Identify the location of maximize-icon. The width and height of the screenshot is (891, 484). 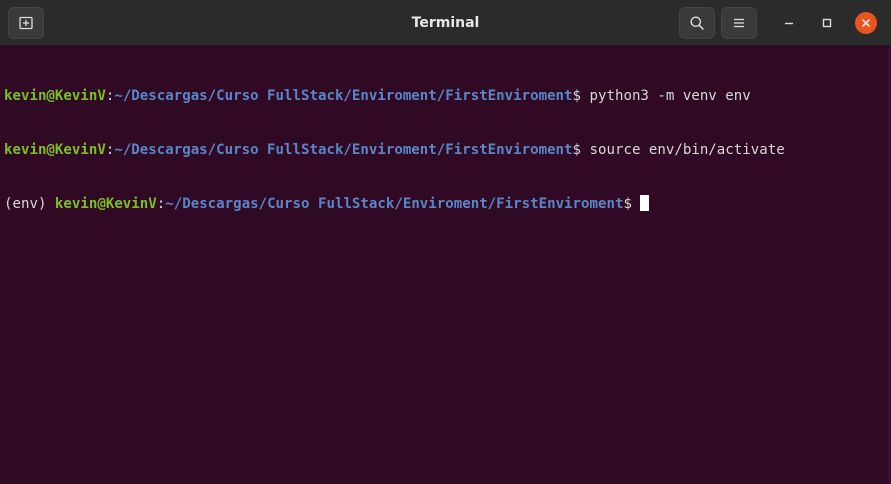
(827, 23).